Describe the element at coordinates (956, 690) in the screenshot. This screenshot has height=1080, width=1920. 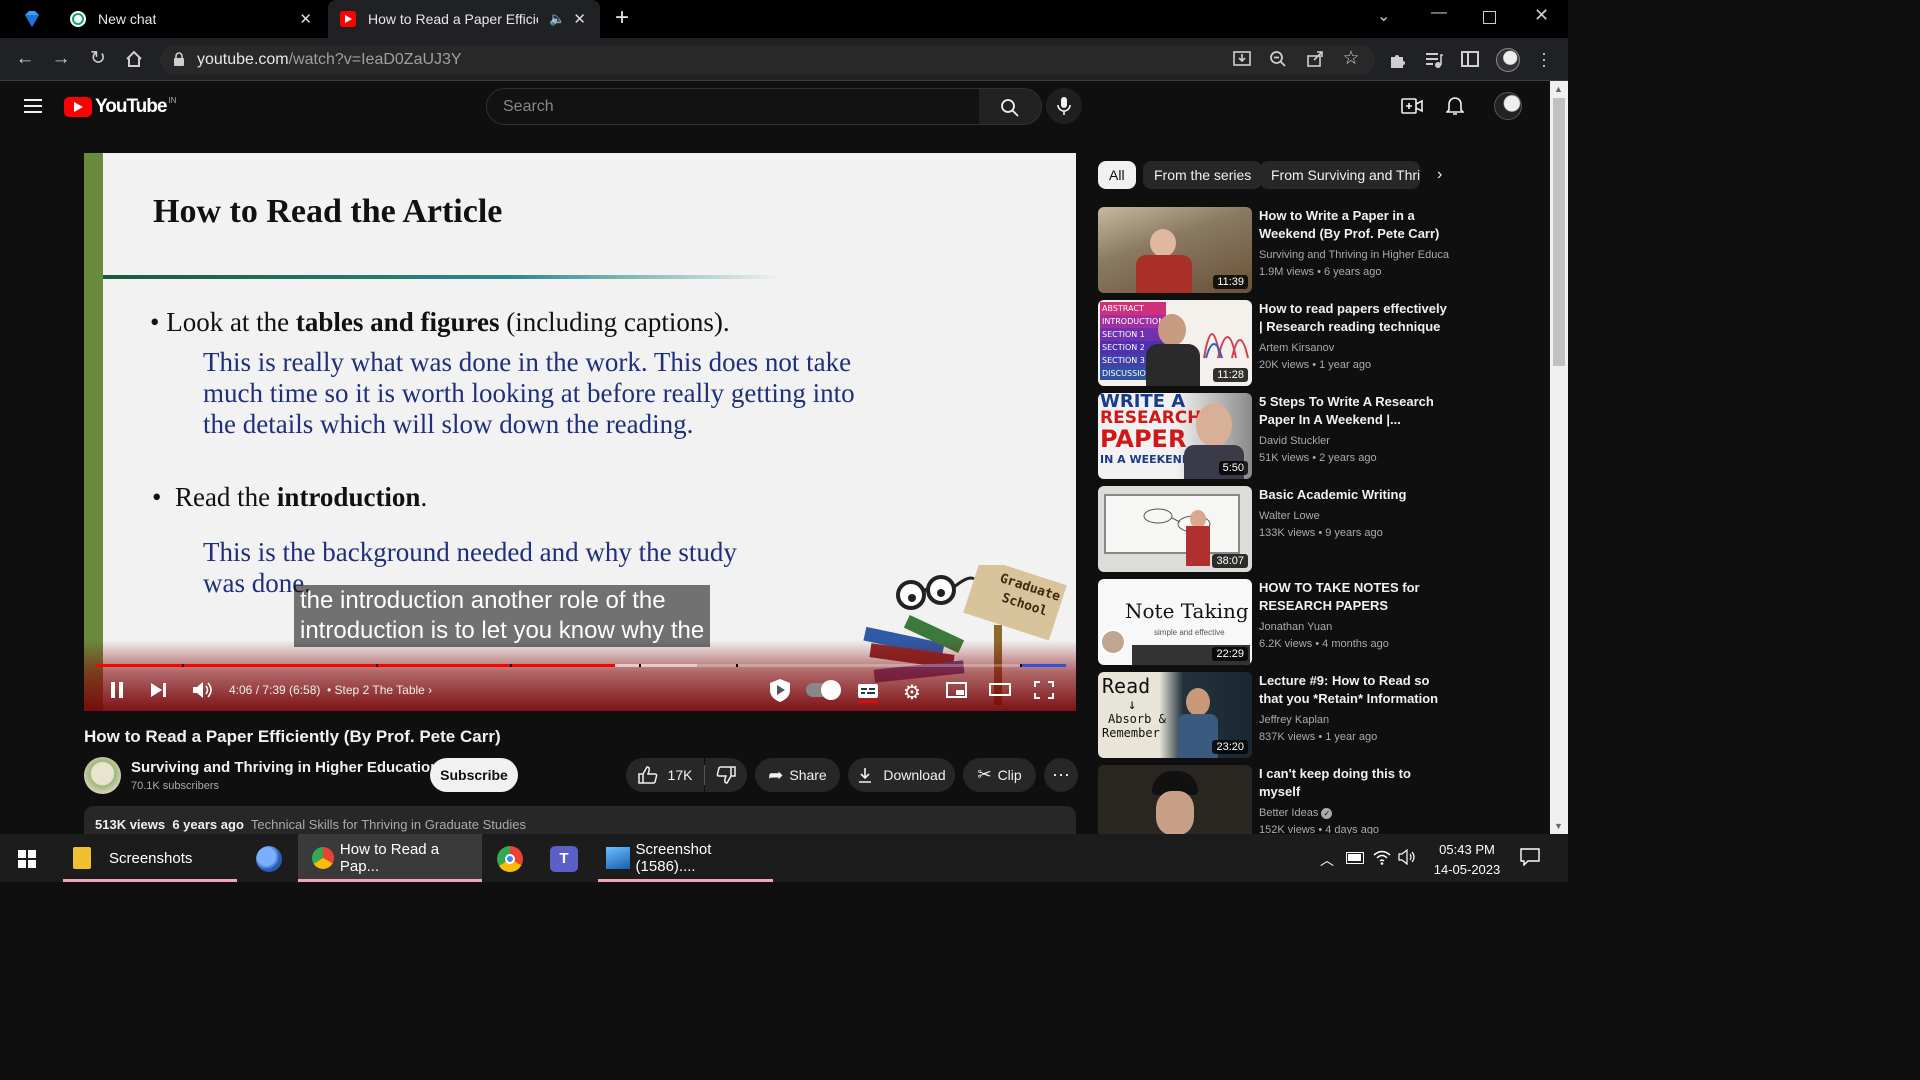
I see `miniplayer-icon` at that location.